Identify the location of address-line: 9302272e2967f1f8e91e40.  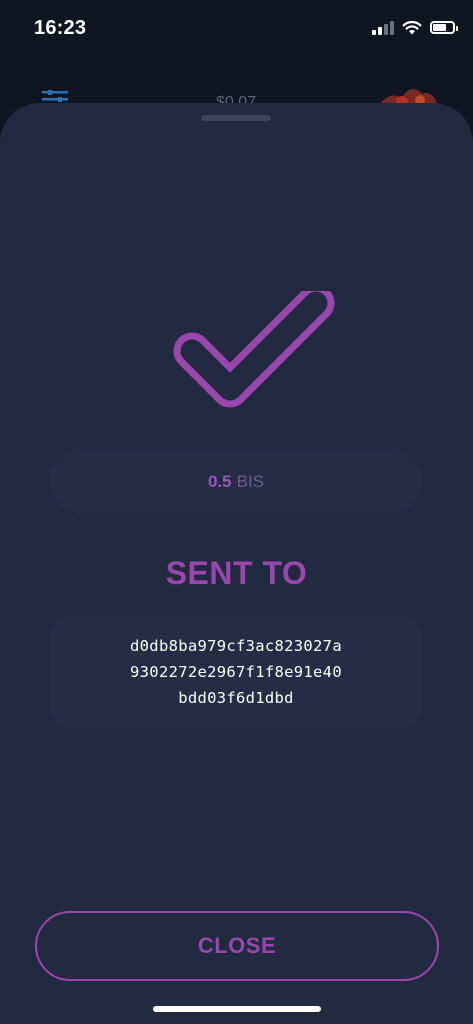
(236, 672).